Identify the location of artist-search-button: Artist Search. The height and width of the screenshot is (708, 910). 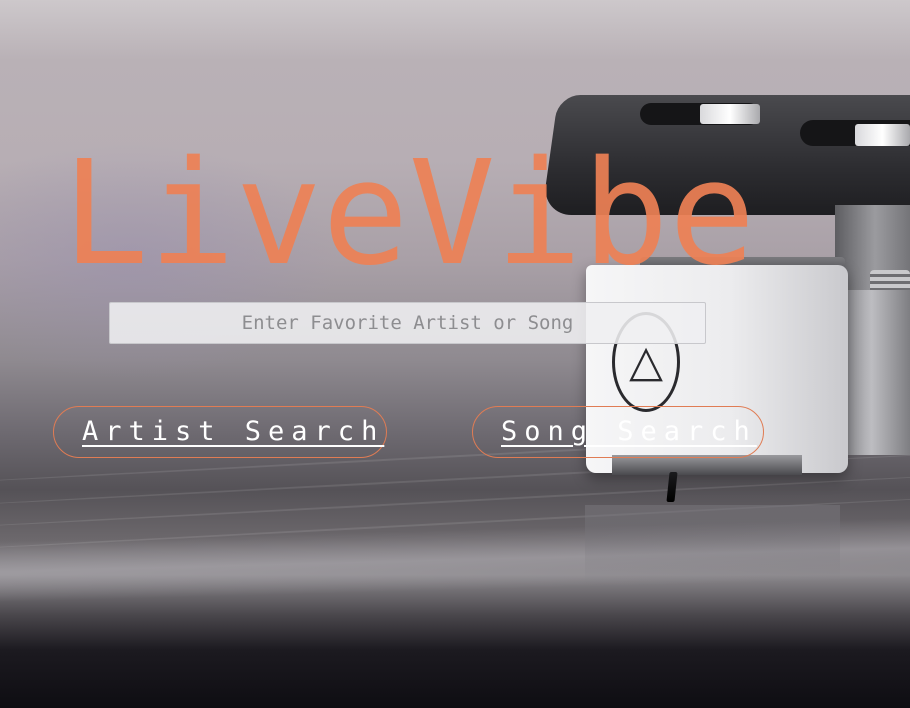
(220, 432).